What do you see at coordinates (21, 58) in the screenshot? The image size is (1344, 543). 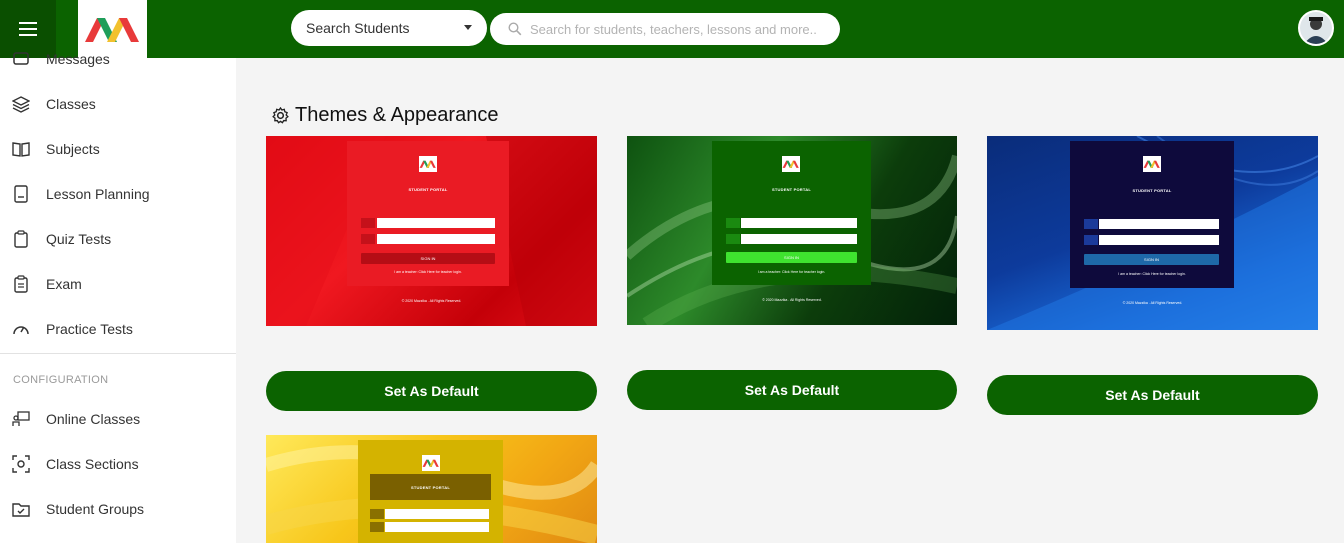 I see `message-icon` at bounding box center [21, 58].